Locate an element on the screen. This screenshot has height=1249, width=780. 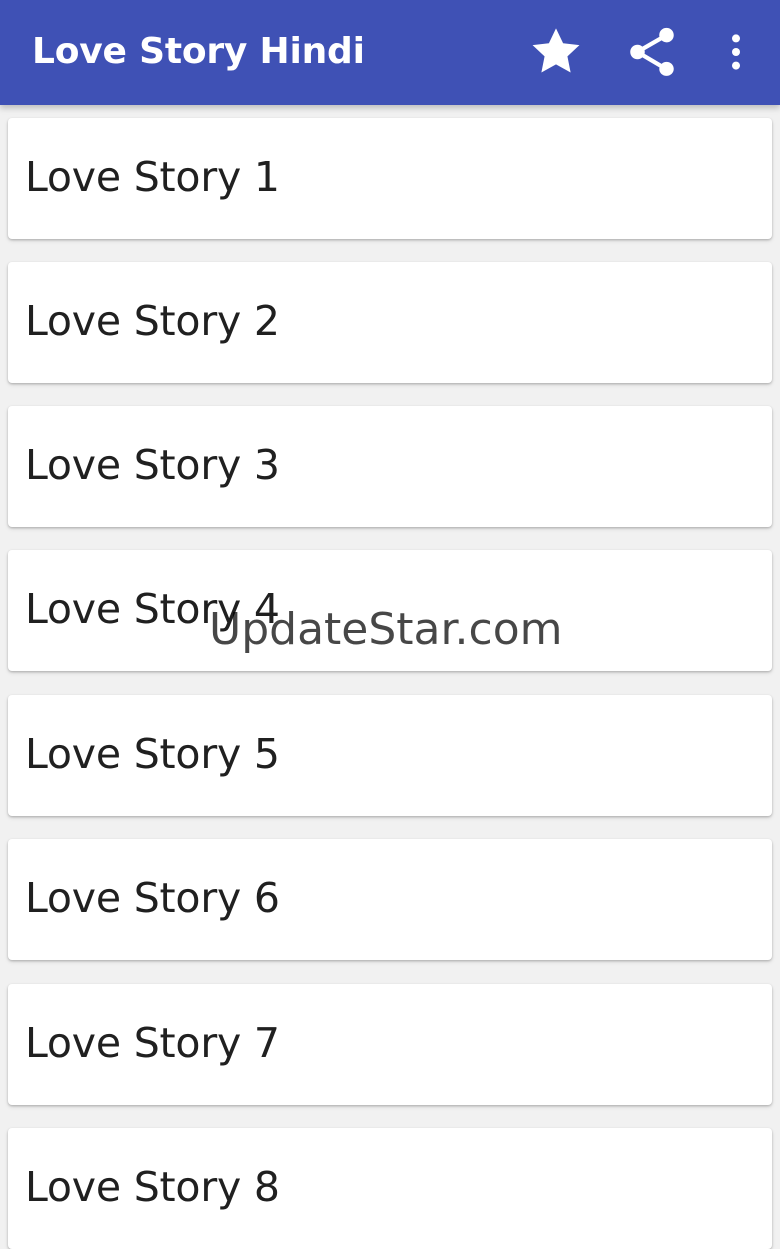
story-title: Love Story 8 is located at coordinates (152, 1187).